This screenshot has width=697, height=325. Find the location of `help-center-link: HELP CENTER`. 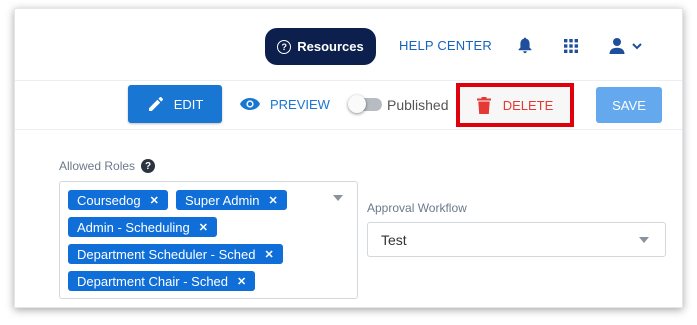

help-center-link: HELP CENTER is located at coordinates (445, 45).